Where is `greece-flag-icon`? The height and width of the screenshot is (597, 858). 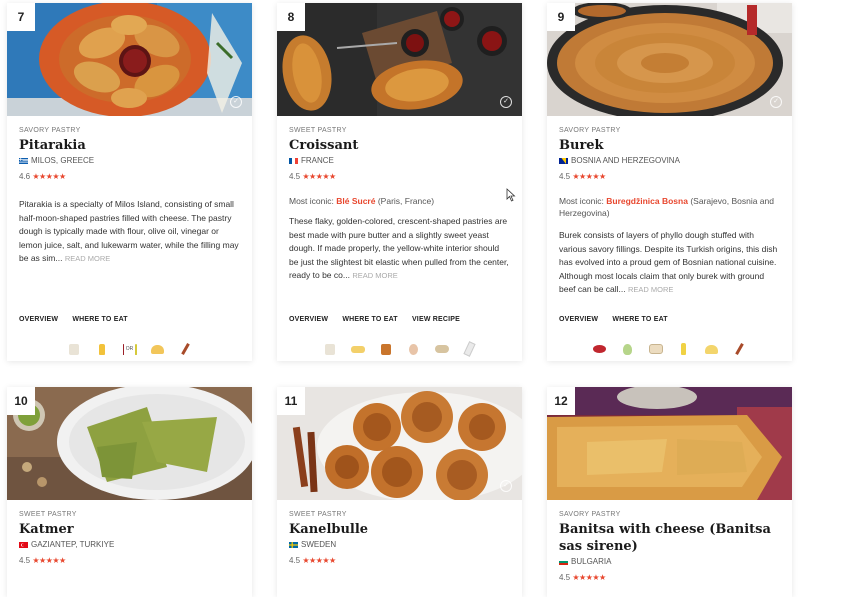
greece-flag-icon is located at coordinates (23, 160).